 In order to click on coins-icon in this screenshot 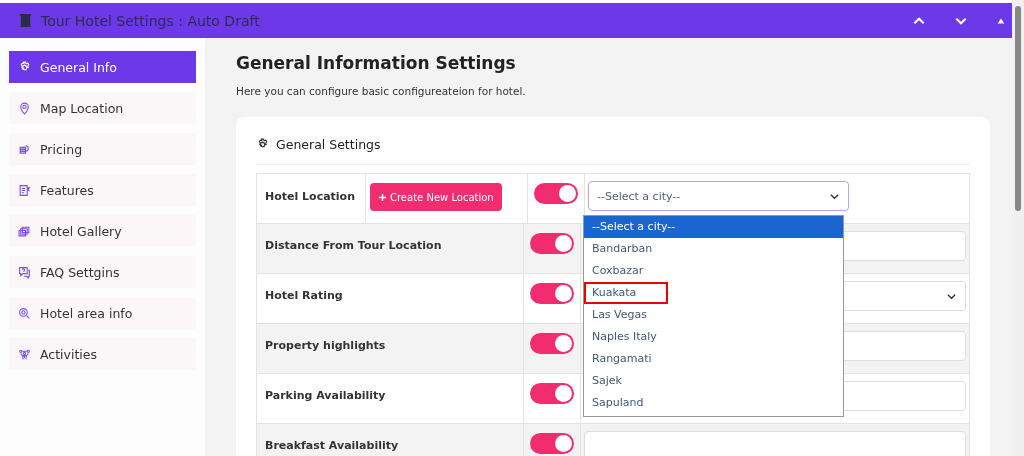, I will do `click(24, 149)`.